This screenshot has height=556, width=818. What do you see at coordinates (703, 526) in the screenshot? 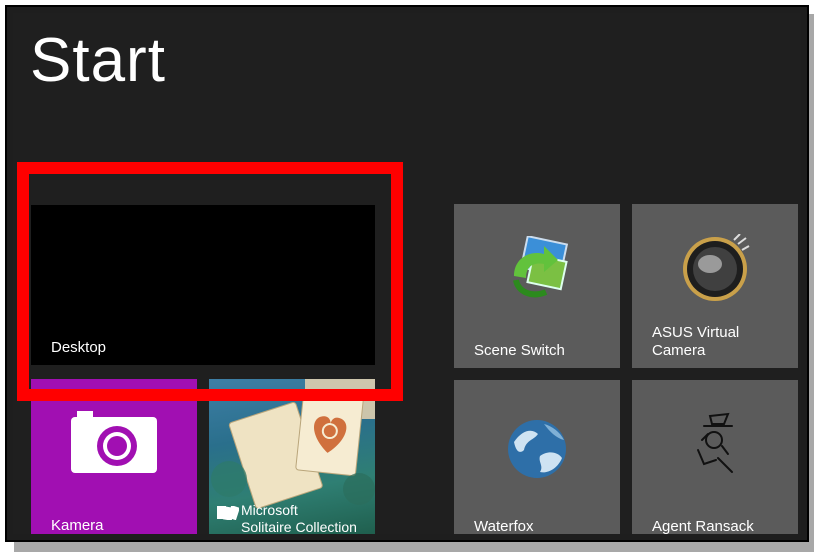
I see `tile-agent-ransack-label: Agent Ransack` at bounding box center [703, 526].